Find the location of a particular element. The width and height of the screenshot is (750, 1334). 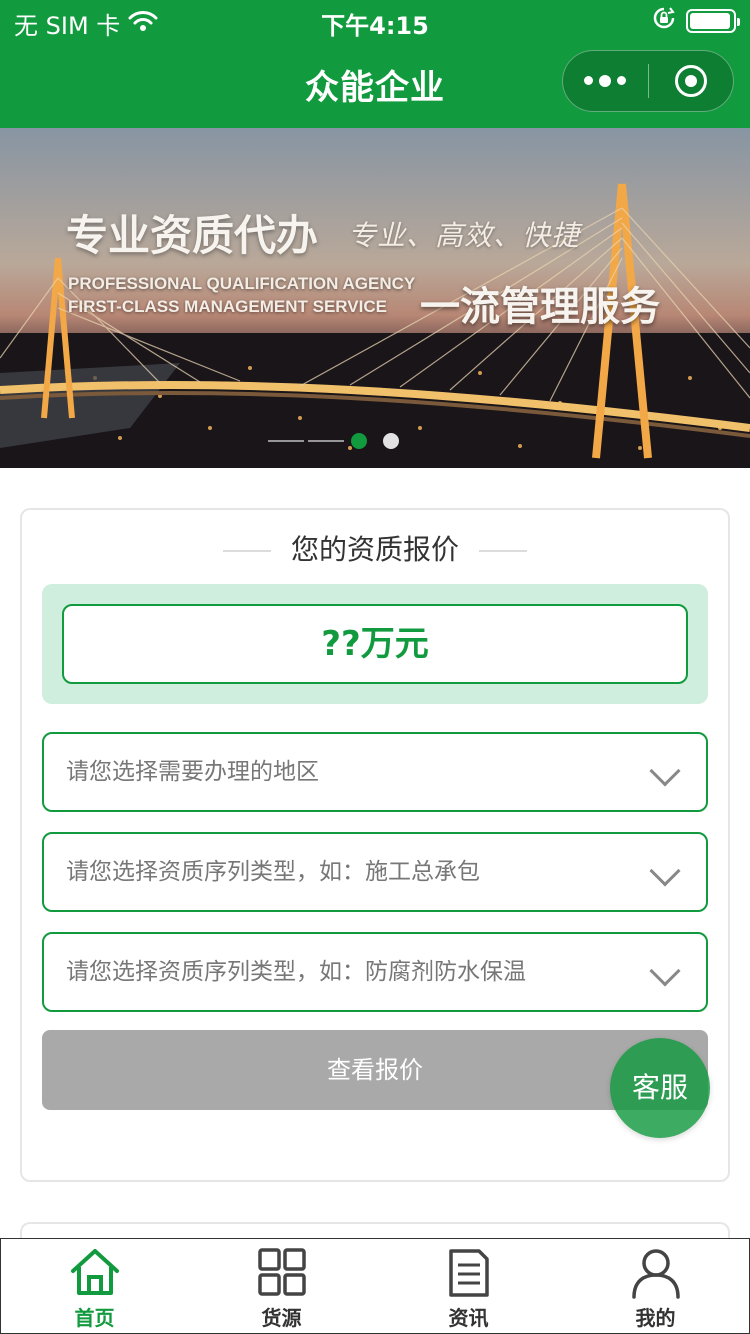

tab-mine-label: 我的 is located at coordinates (655, 1318).